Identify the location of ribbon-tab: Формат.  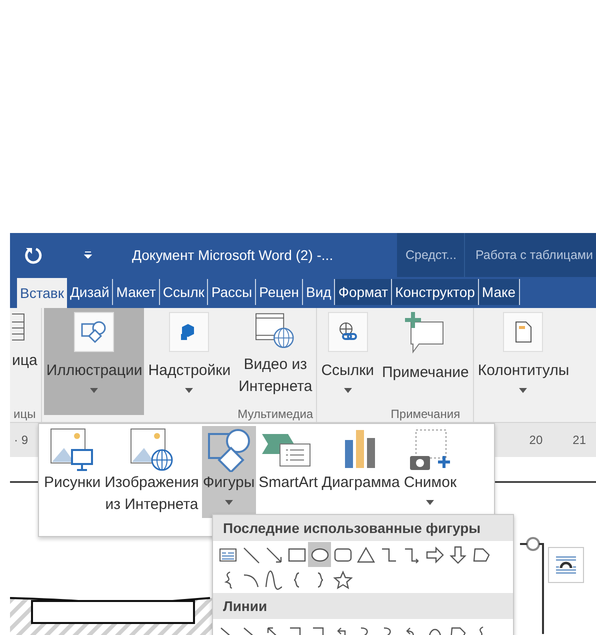
(363, 292).